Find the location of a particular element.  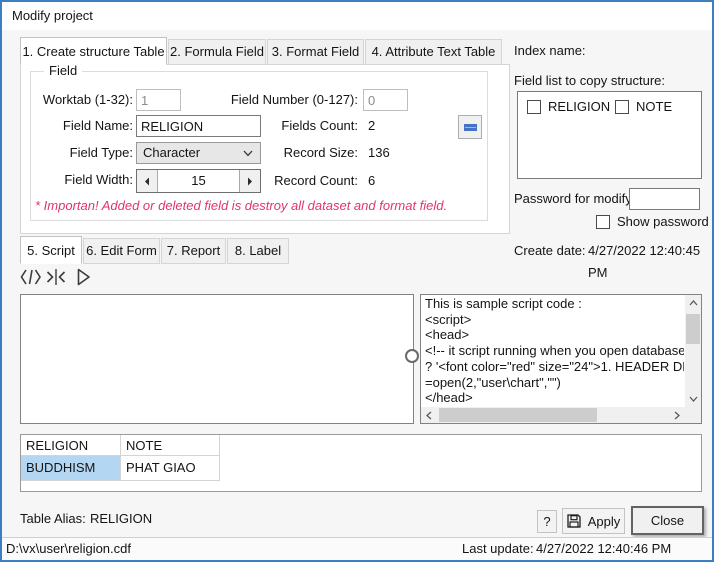

last-update-value: 4/27/2022 12:40:46 PM is located at coordinates (604, 548).